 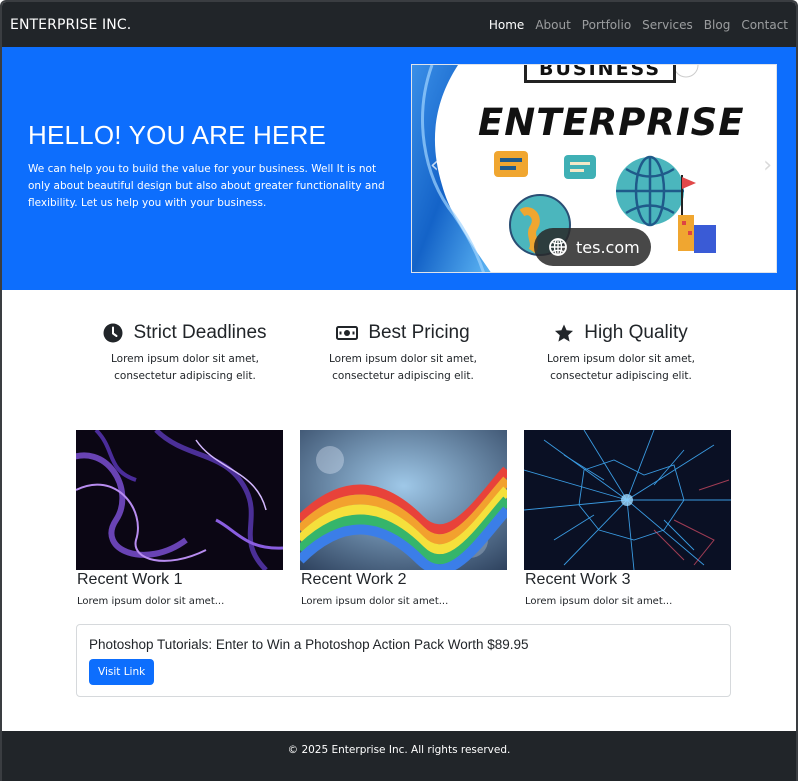 I want to click on watermark-badge: tes.com, so click(x=592, y=247).